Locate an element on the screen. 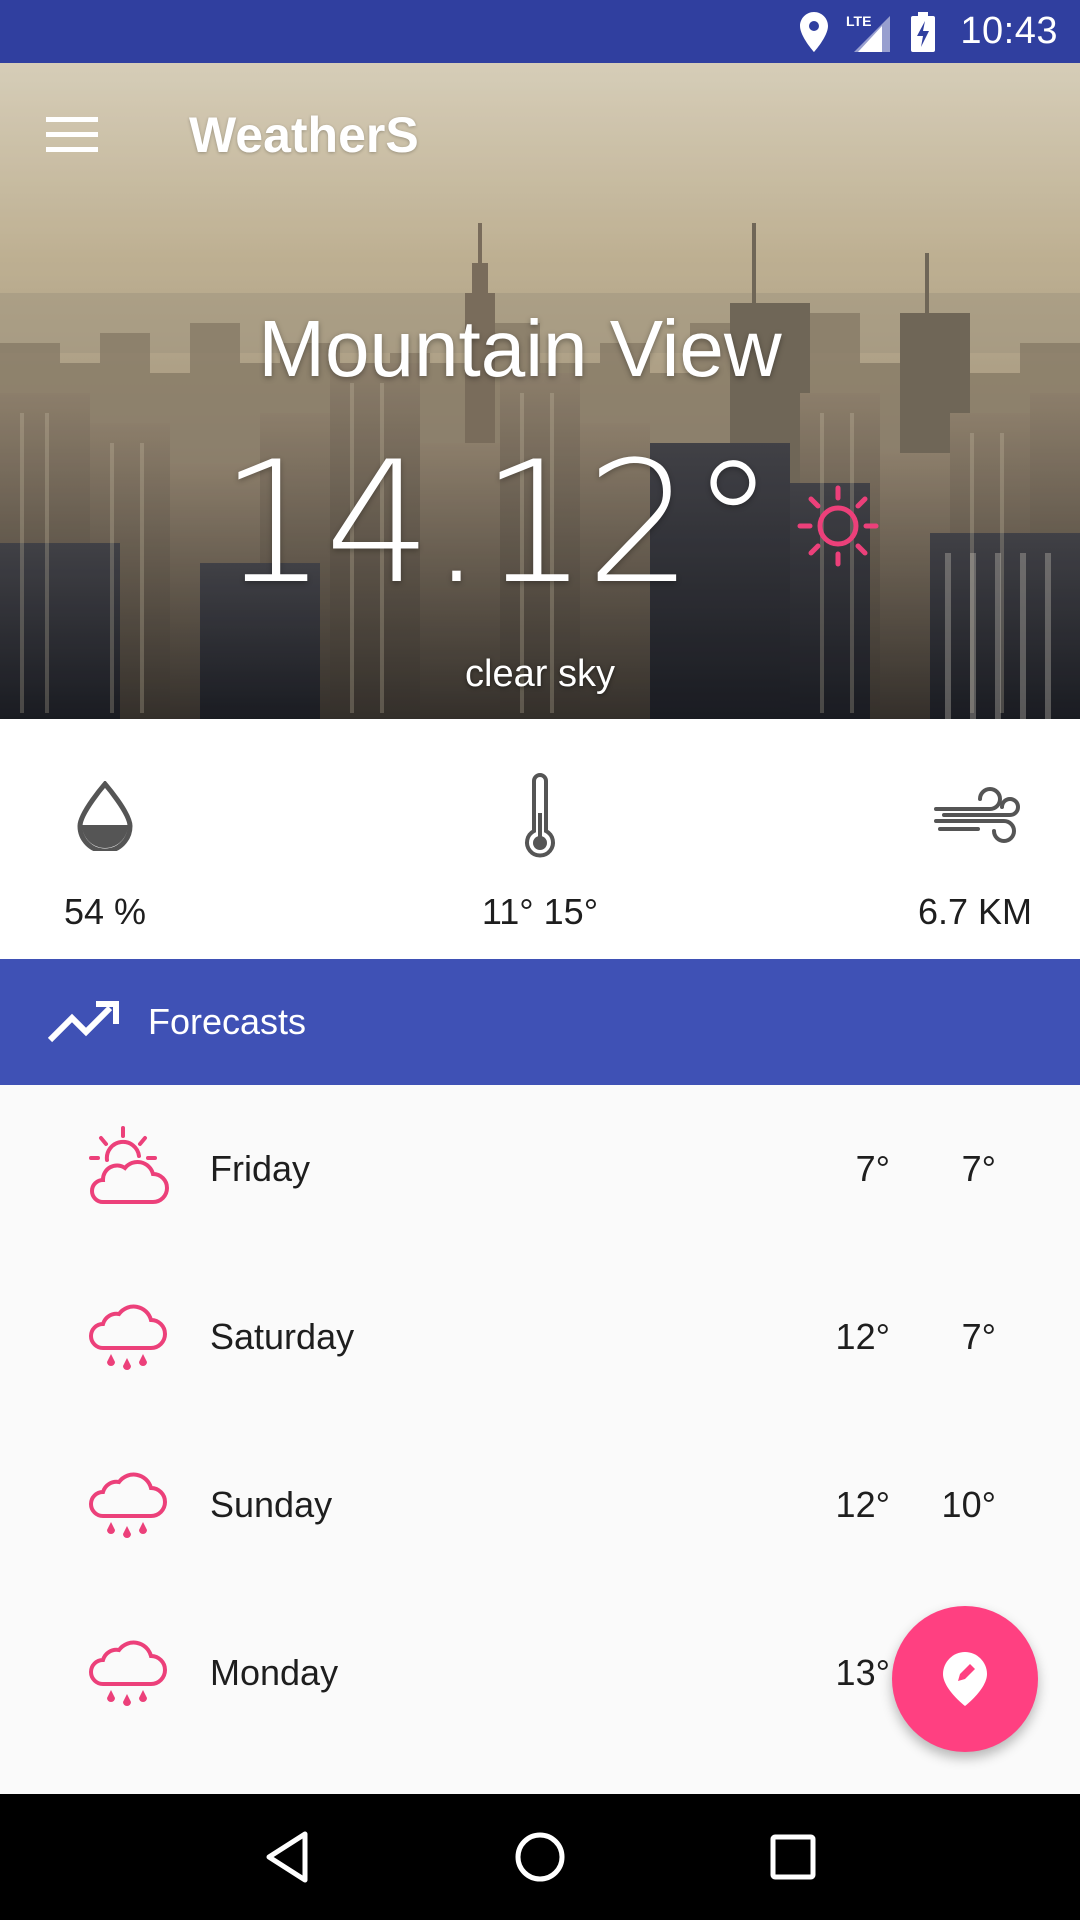 This screenshot has height=1920, width=1080. home-icon is located at coordinates (540, 1857).